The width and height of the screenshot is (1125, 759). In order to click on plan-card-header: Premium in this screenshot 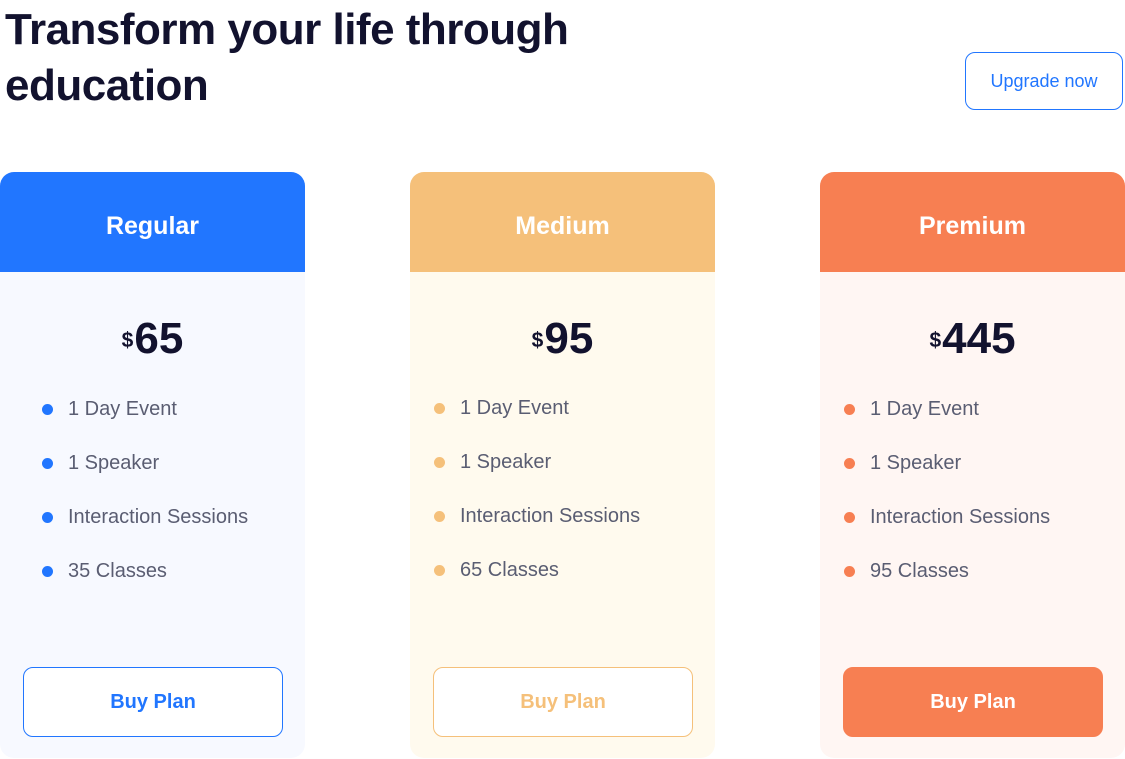, I will do `click(972, 222)`.